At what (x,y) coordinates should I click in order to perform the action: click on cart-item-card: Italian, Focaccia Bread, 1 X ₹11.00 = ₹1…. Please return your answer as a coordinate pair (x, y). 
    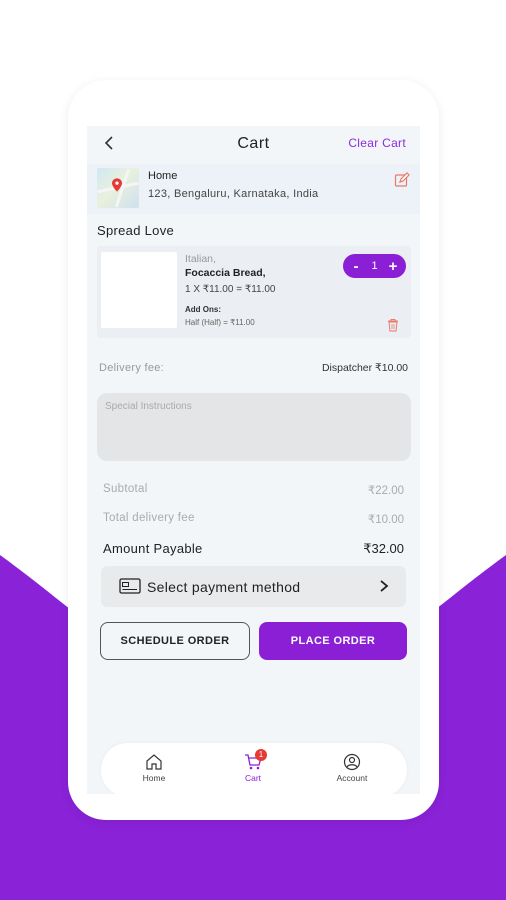
    Looking at the image, I should click on (254, 292).